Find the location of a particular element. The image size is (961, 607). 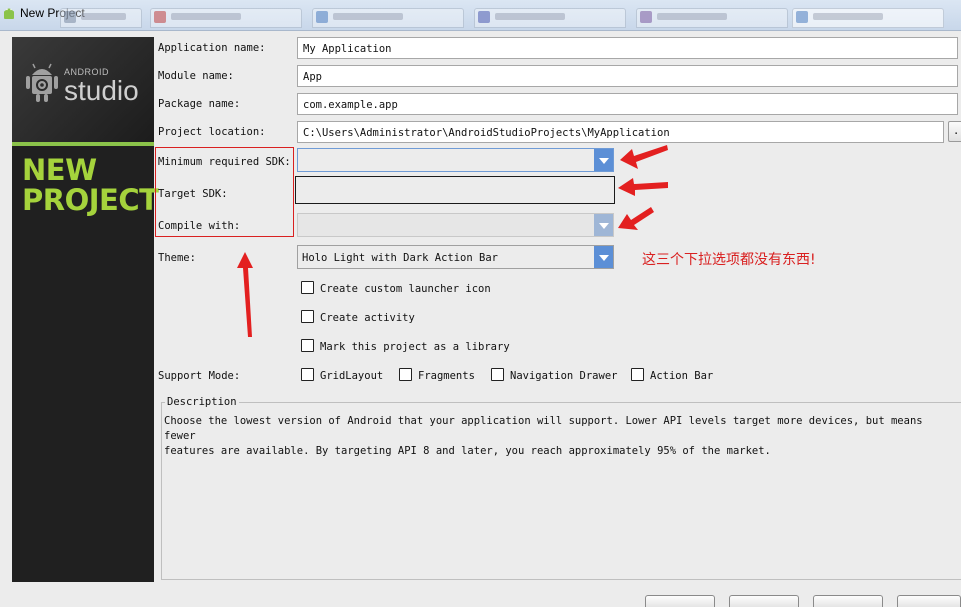

banner-heading-line1: NEW is located at coordinates (59, 170).